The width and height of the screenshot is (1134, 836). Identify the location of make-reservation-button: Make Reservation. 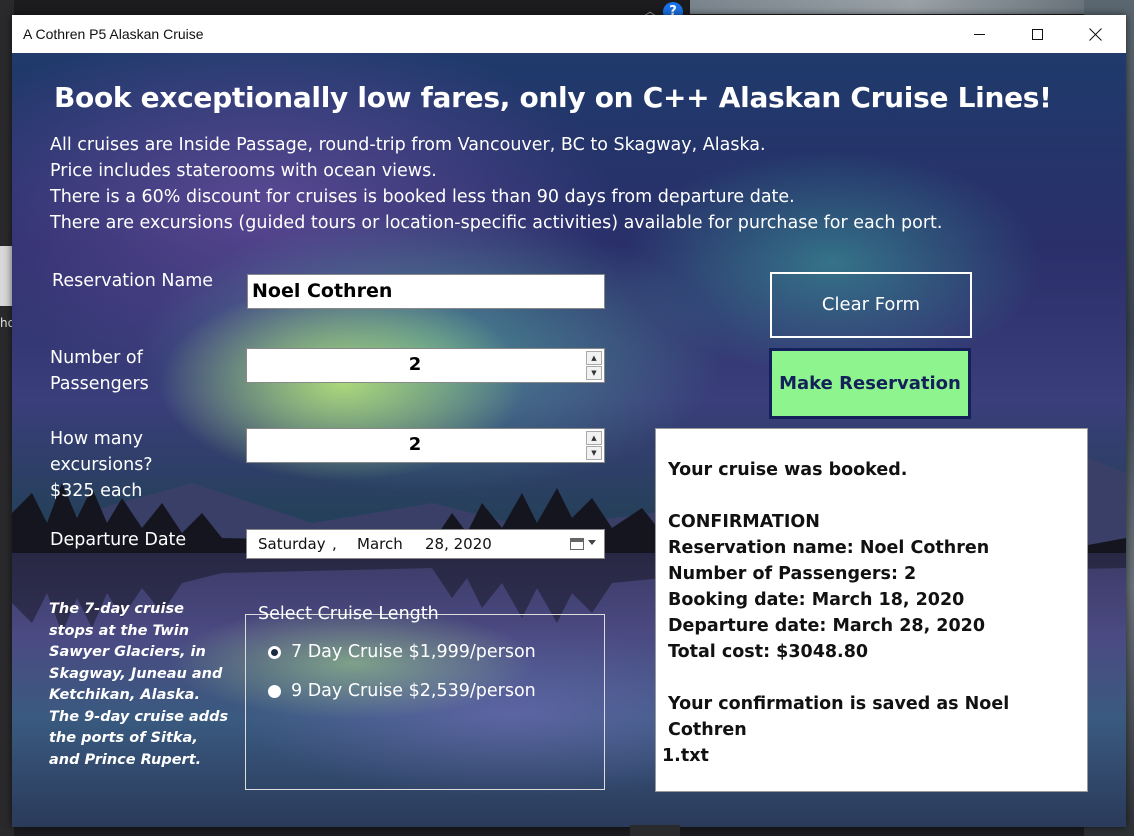
(870, 383).